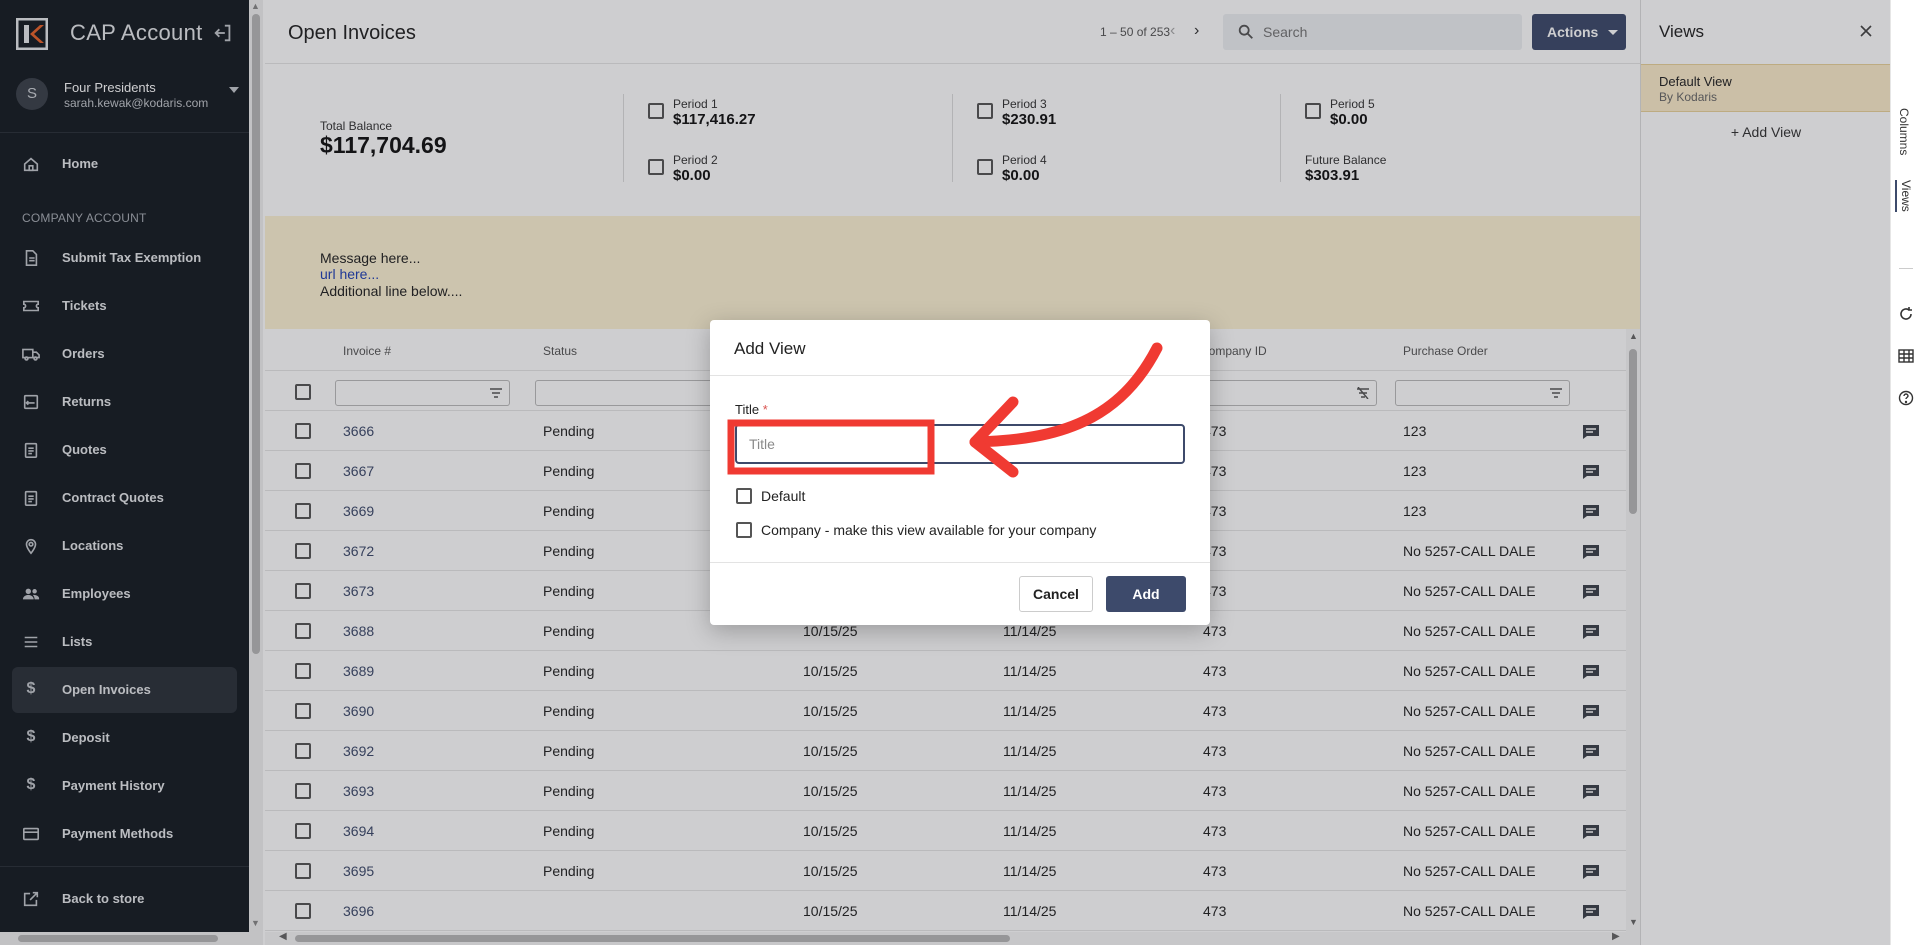 The image size is (1920, 945). Describe the element at coordinates (1906, 398) in the screenshot. I see `help-icon` at that location.